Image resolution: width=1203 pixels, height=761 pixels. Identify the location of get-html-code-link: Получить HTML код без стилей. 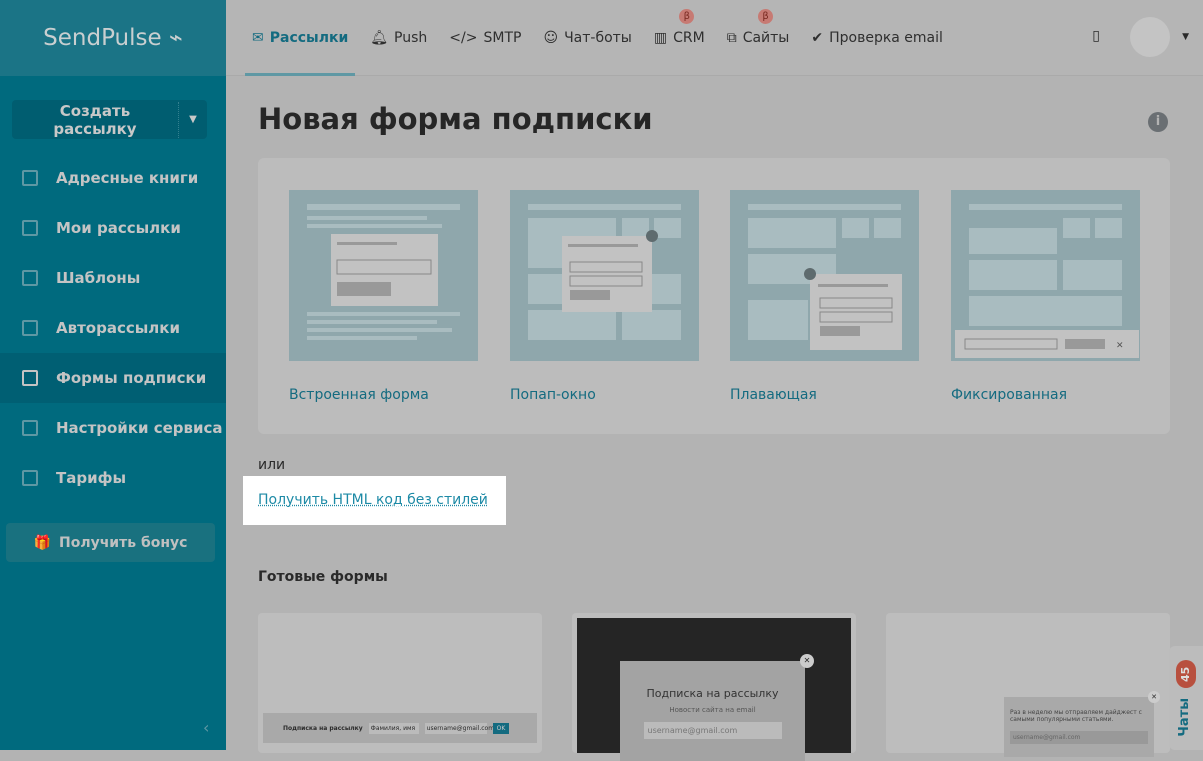
(373, 500).